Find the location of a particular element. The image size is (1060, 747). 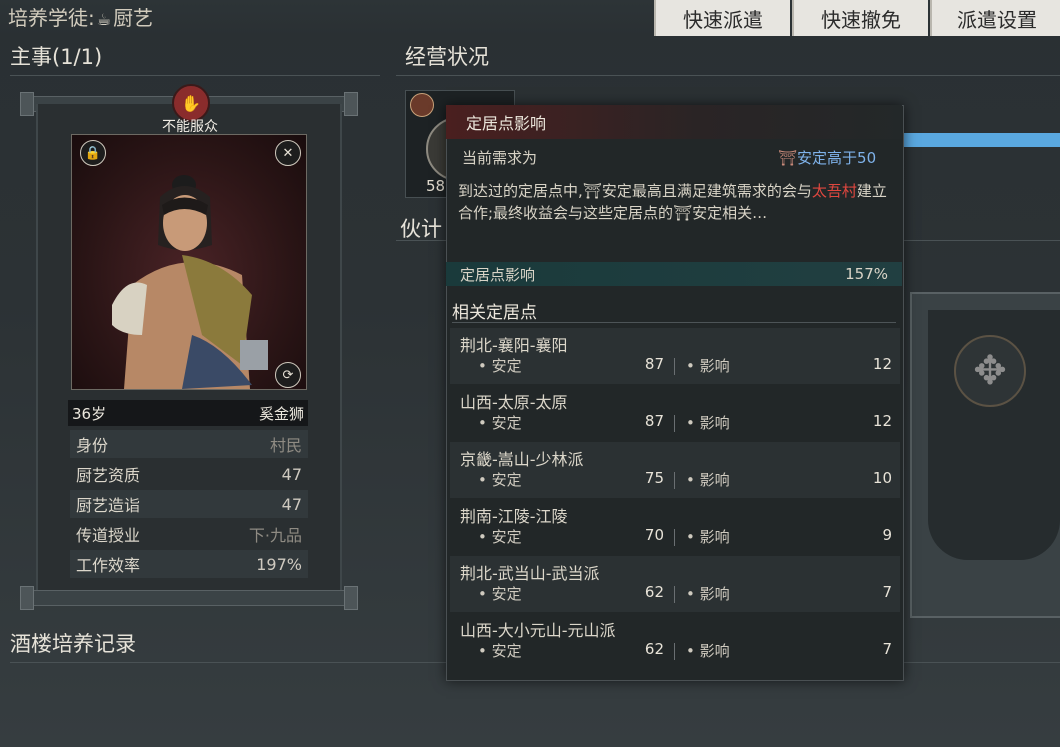

character-portrait is located at coordinates (189, 262).